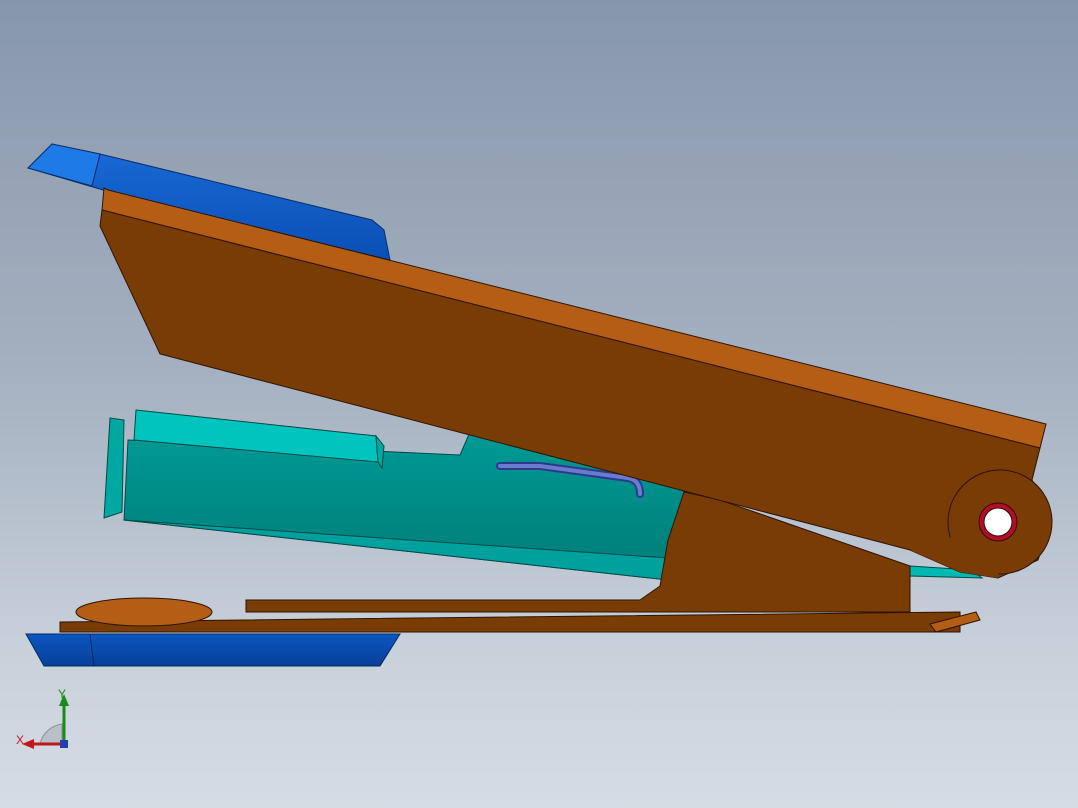 Image resolution: width=1078 pixels, height=808 pixels. I want to click on base-cap, so click(213, 650).